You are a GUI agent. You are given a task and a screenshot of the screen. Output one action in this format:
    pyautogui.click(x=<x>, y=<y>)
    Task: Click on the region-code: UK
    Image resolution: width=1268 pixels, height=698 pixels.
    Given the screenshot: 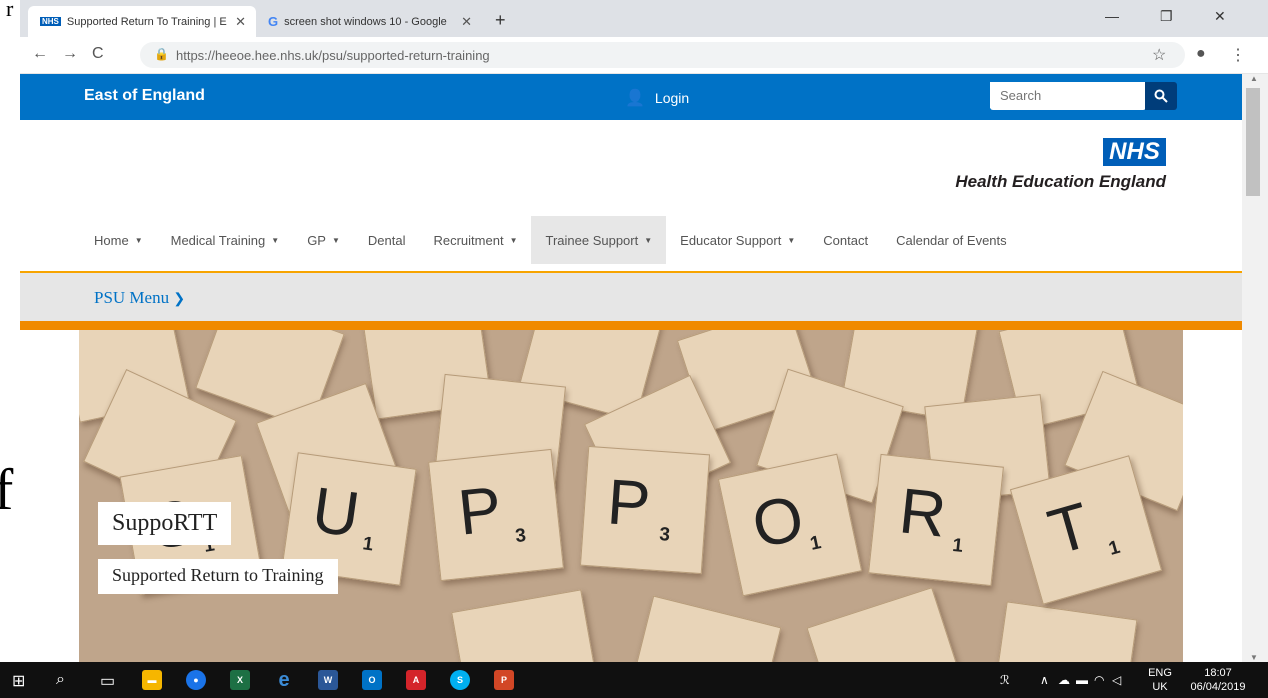 What is the action you would take?
    pyautogui.click(x=1160, y=687)
    